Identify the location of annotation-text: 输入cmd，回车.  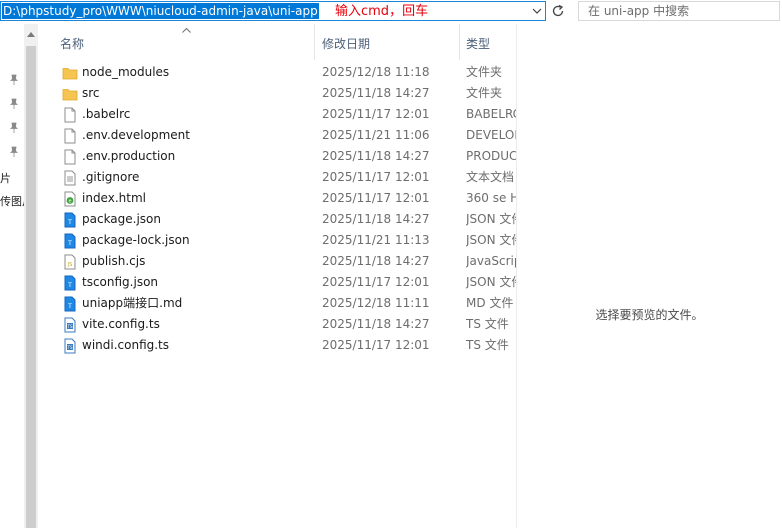
(382, 11).